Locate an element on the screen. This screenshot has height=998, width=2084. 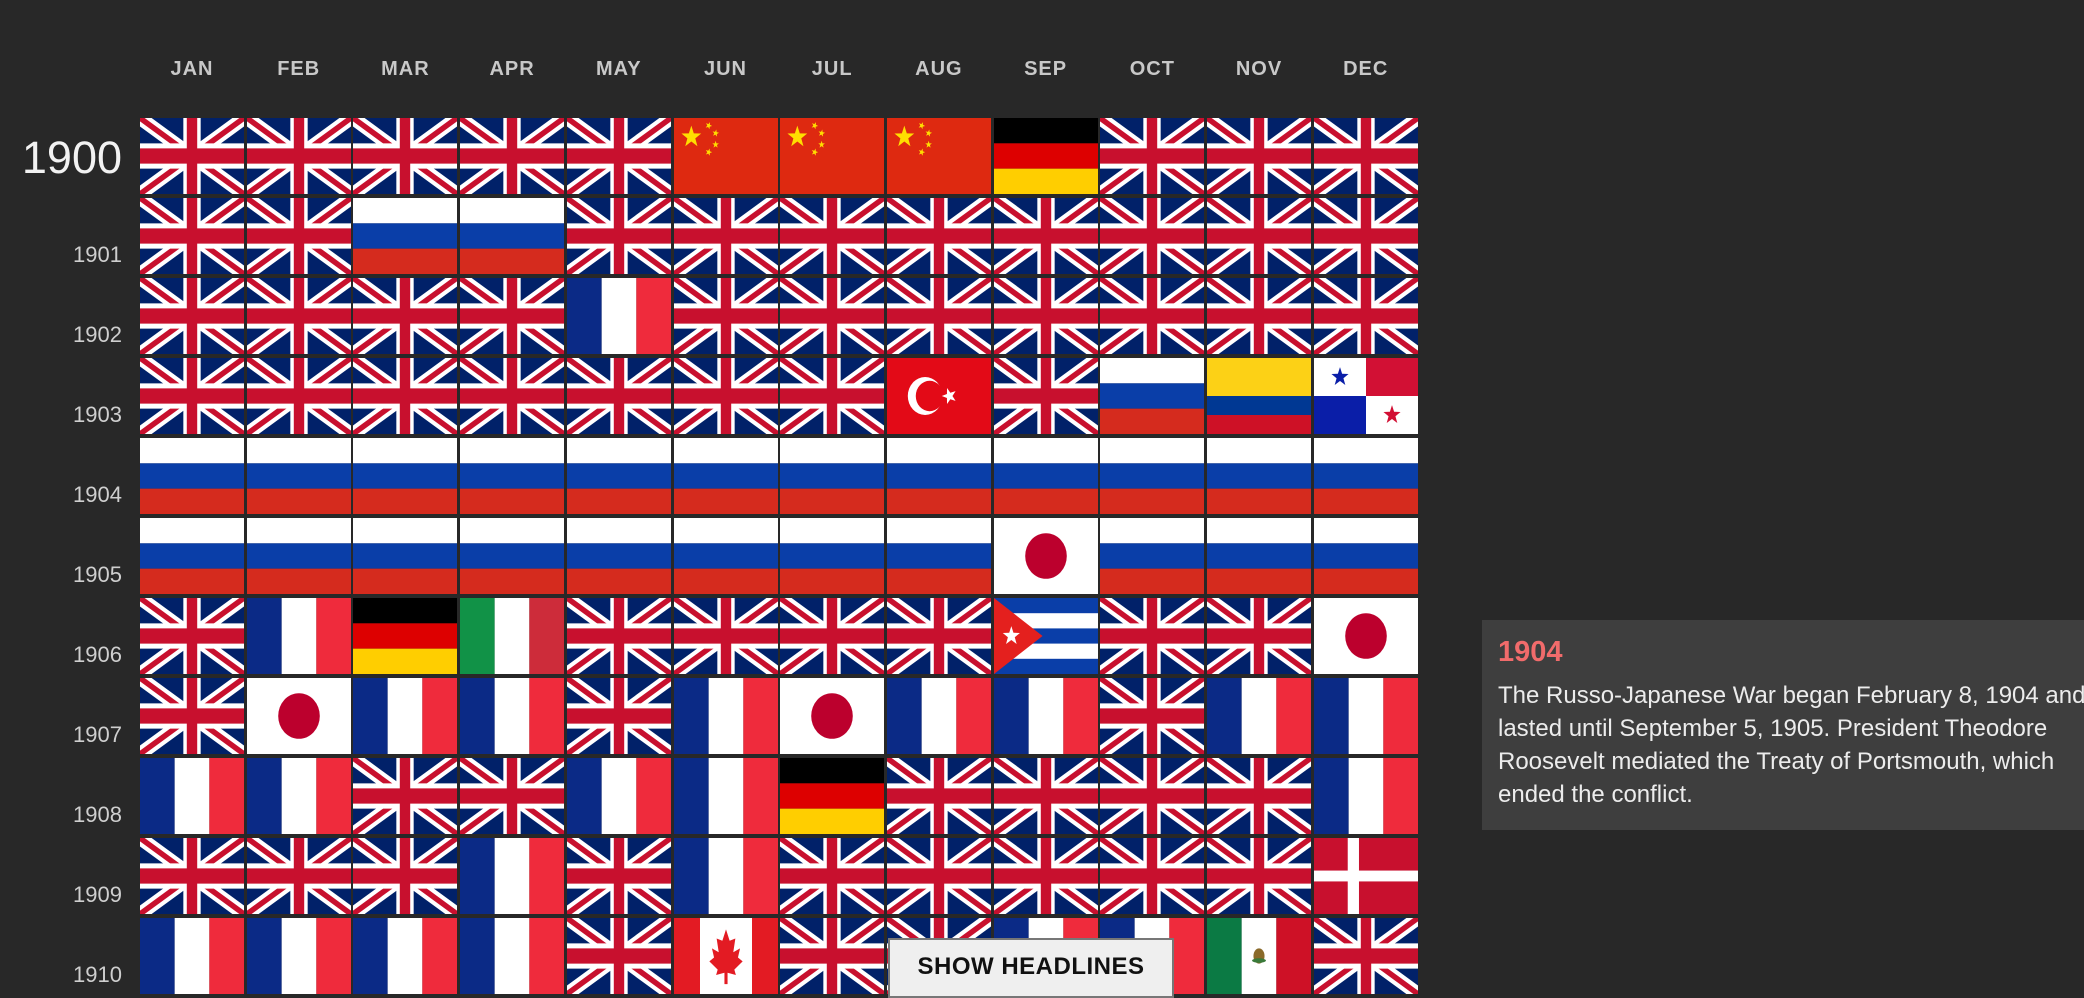
flag-cell-turkey-flag-icon is located at coordinates (938, 396).